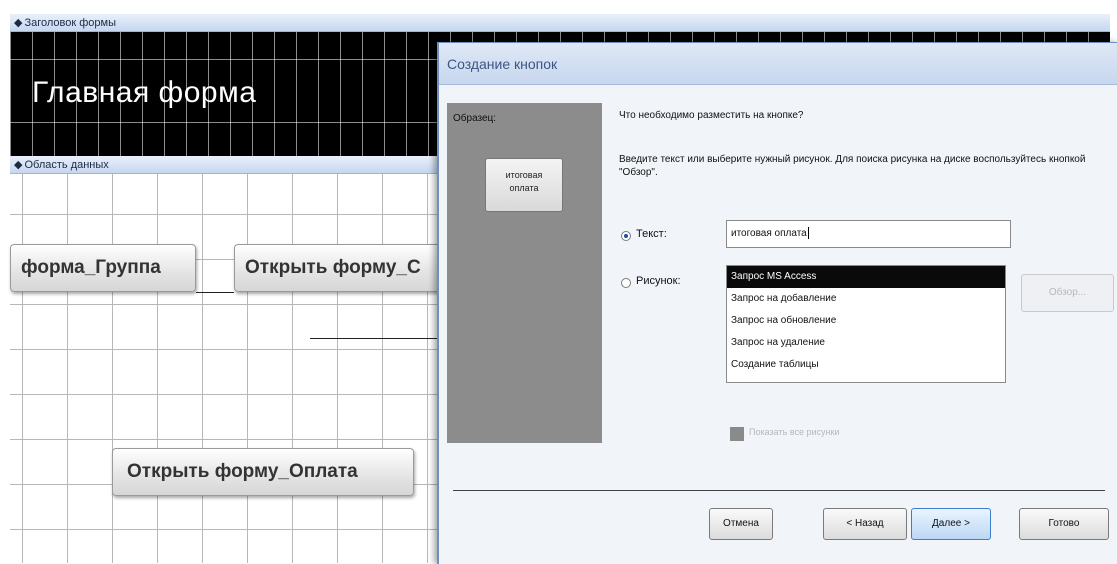  Describe the element at coordinates (263, 472) in the screenshot. I see `form-button-open-payment: Открыть форму_Оплата` at that location.